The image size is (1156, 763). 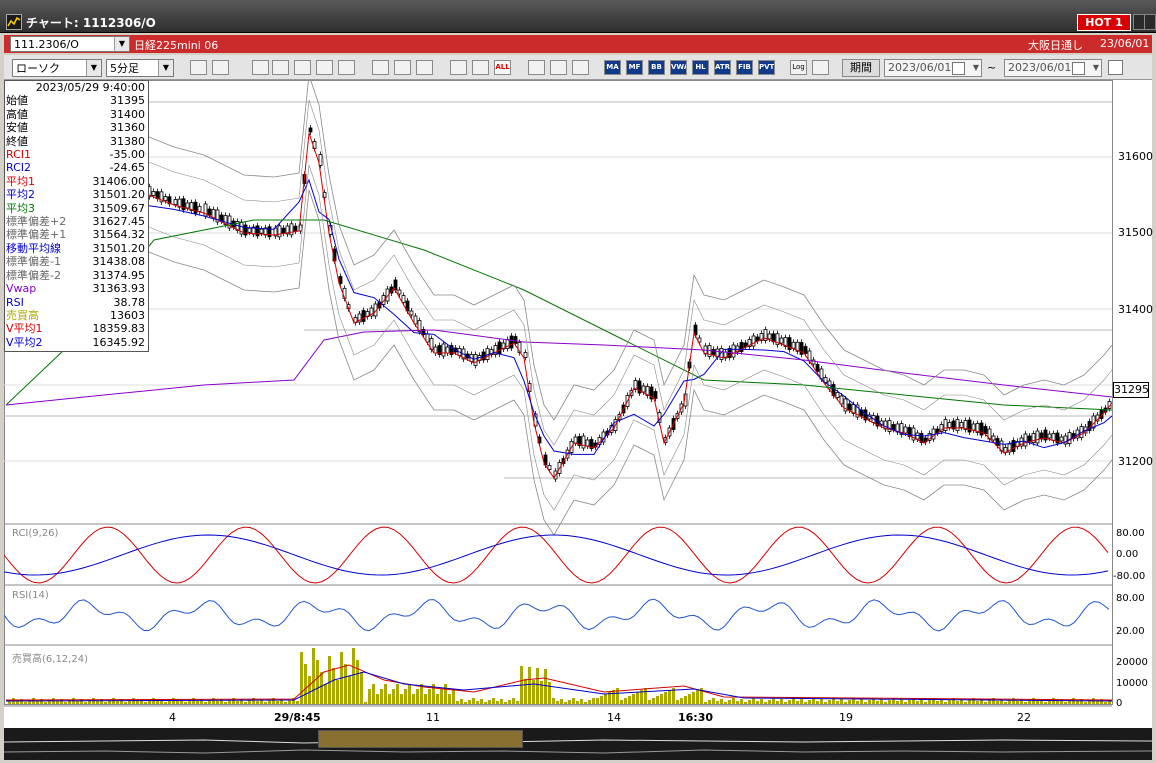 What do you see at coordinates (424, 67) in the screenshot?
I see `undo-icon` at bounding box center [424, 67].